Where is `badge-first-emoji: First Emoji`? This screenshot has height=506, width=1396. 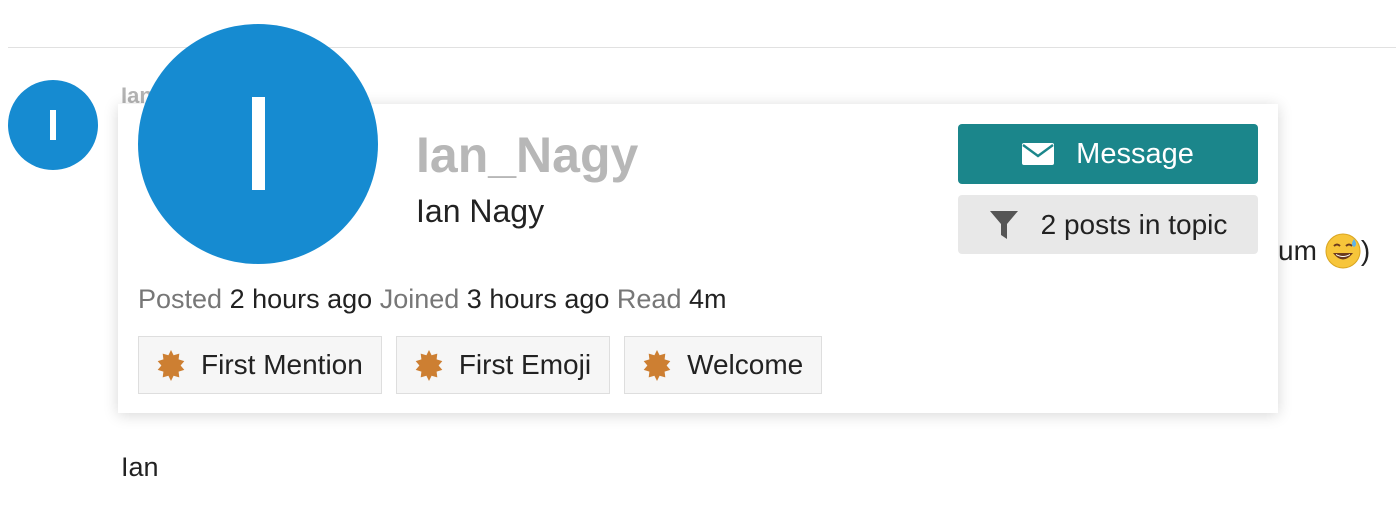
badge-first-emoji: First Emoji is located at coordinates (503, 365).